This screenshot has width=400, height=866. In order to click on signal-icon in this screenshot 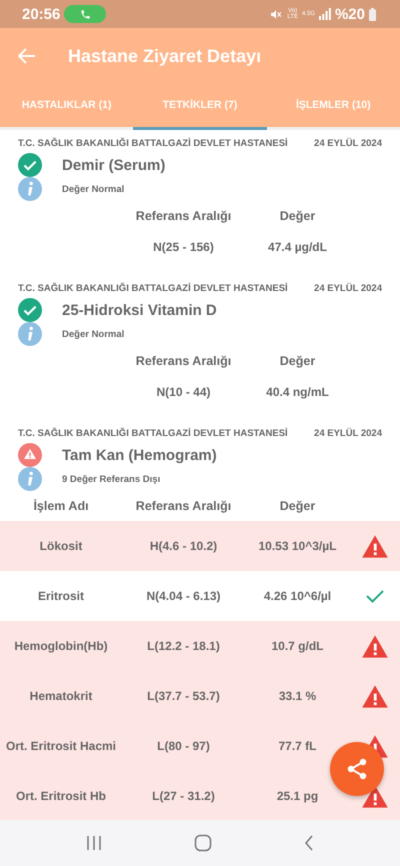, I will do `click(324, 14)`.